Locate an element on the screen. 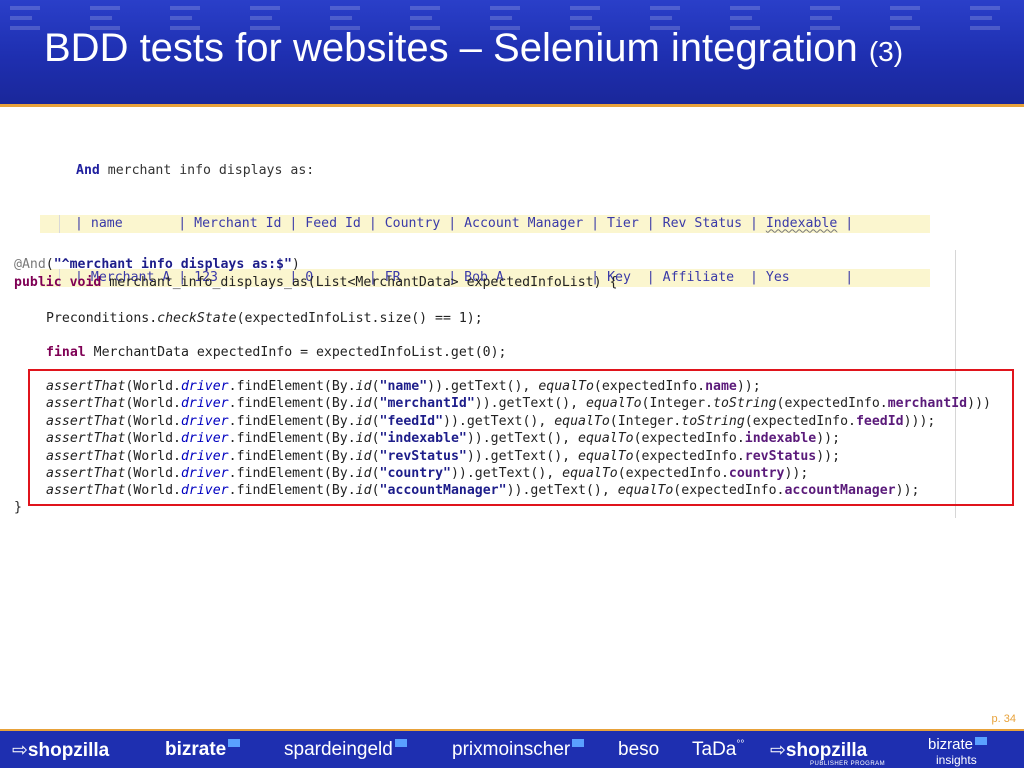 The image size is (1024, 768). gherkin-header-cell-0: name is located at coordinates (106, 224).